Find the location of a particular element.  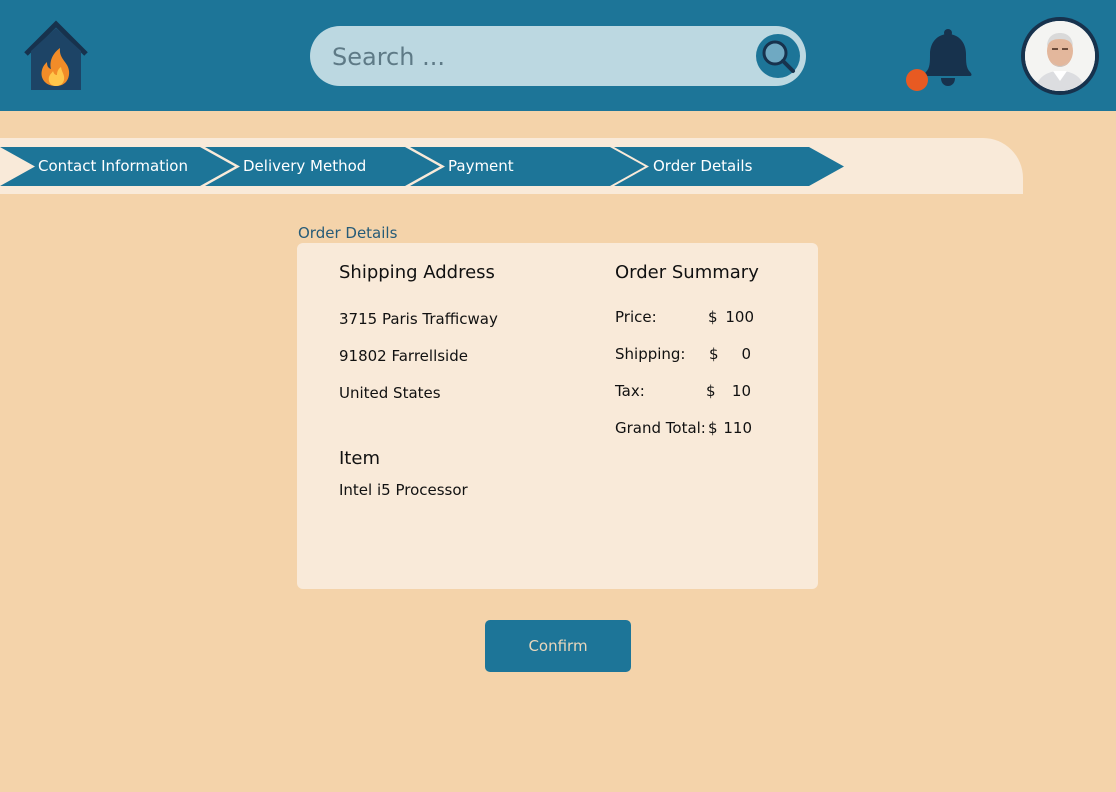

step-delivery-method: Delivery Method is located at coordinates (322, 166).